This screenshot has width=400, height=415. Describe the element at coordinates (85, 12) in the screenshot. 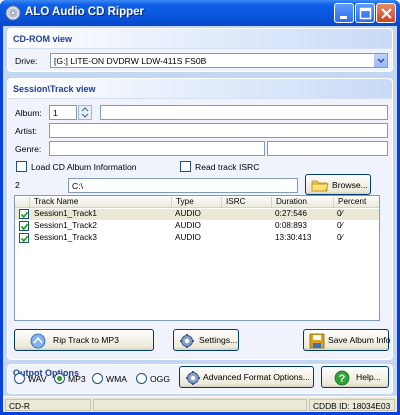

I see `window-title: ALO Audio CD Ripper` at that location.